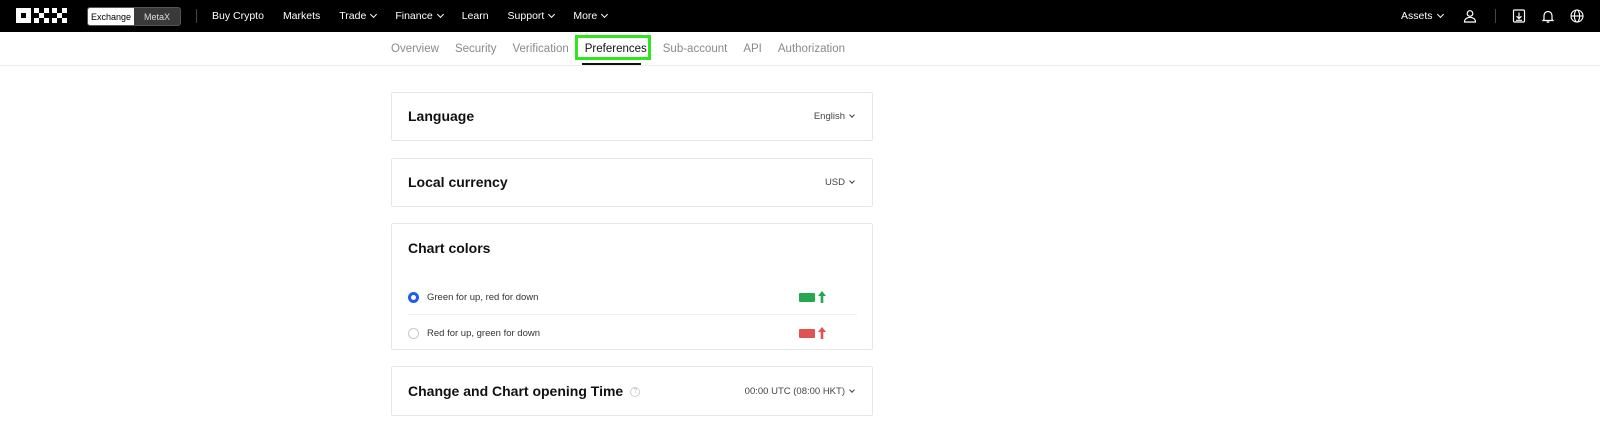  Describe the element at coordinates (238, 16) in the screenshot. I see `nav-buy-crypto: Buy Crypto` at that location.